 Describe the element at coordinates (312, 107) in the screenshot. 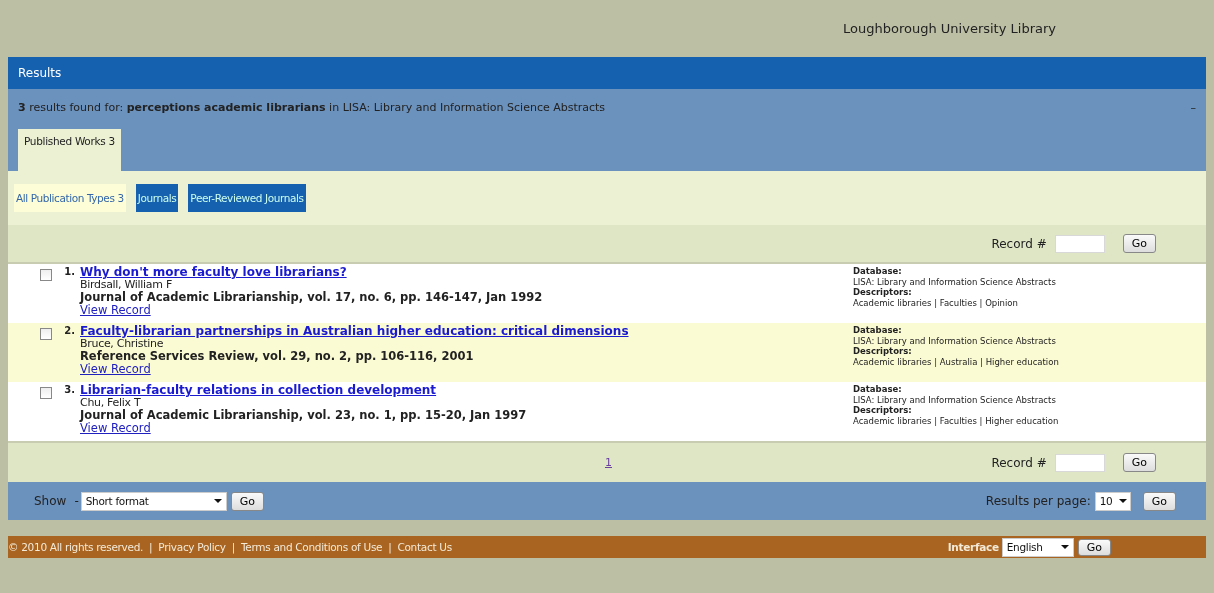

I see `results-summary: 3 results found for: perceptions academic librarians in LISA: Library and Information Science Abstracts` at that location.